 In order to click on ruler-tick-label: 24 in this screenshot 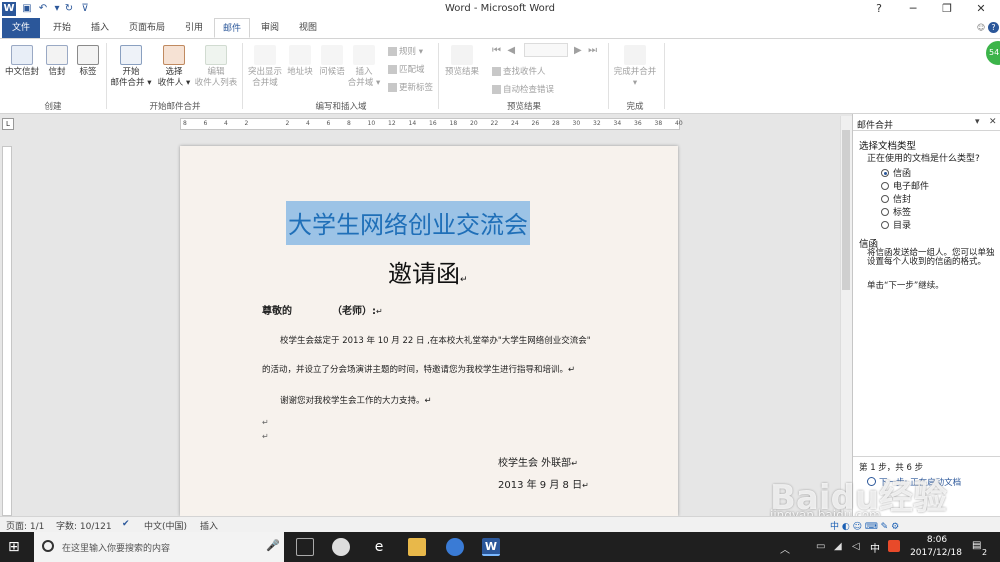, I will do `click(515, 123)`.